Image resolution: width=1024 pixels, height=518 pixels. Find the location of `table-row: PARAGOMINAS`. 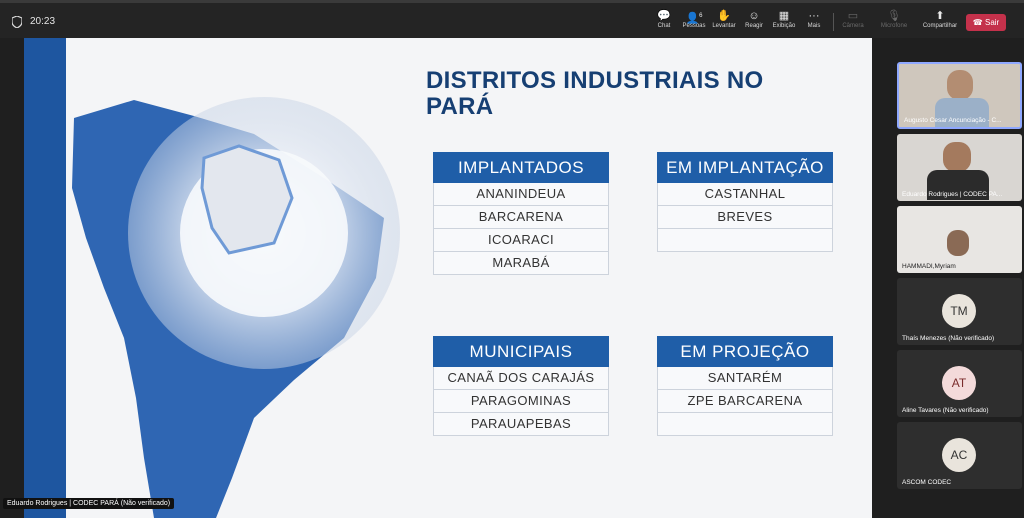

table-row: PARAGOMINAS is located at coordinates (521, 401).